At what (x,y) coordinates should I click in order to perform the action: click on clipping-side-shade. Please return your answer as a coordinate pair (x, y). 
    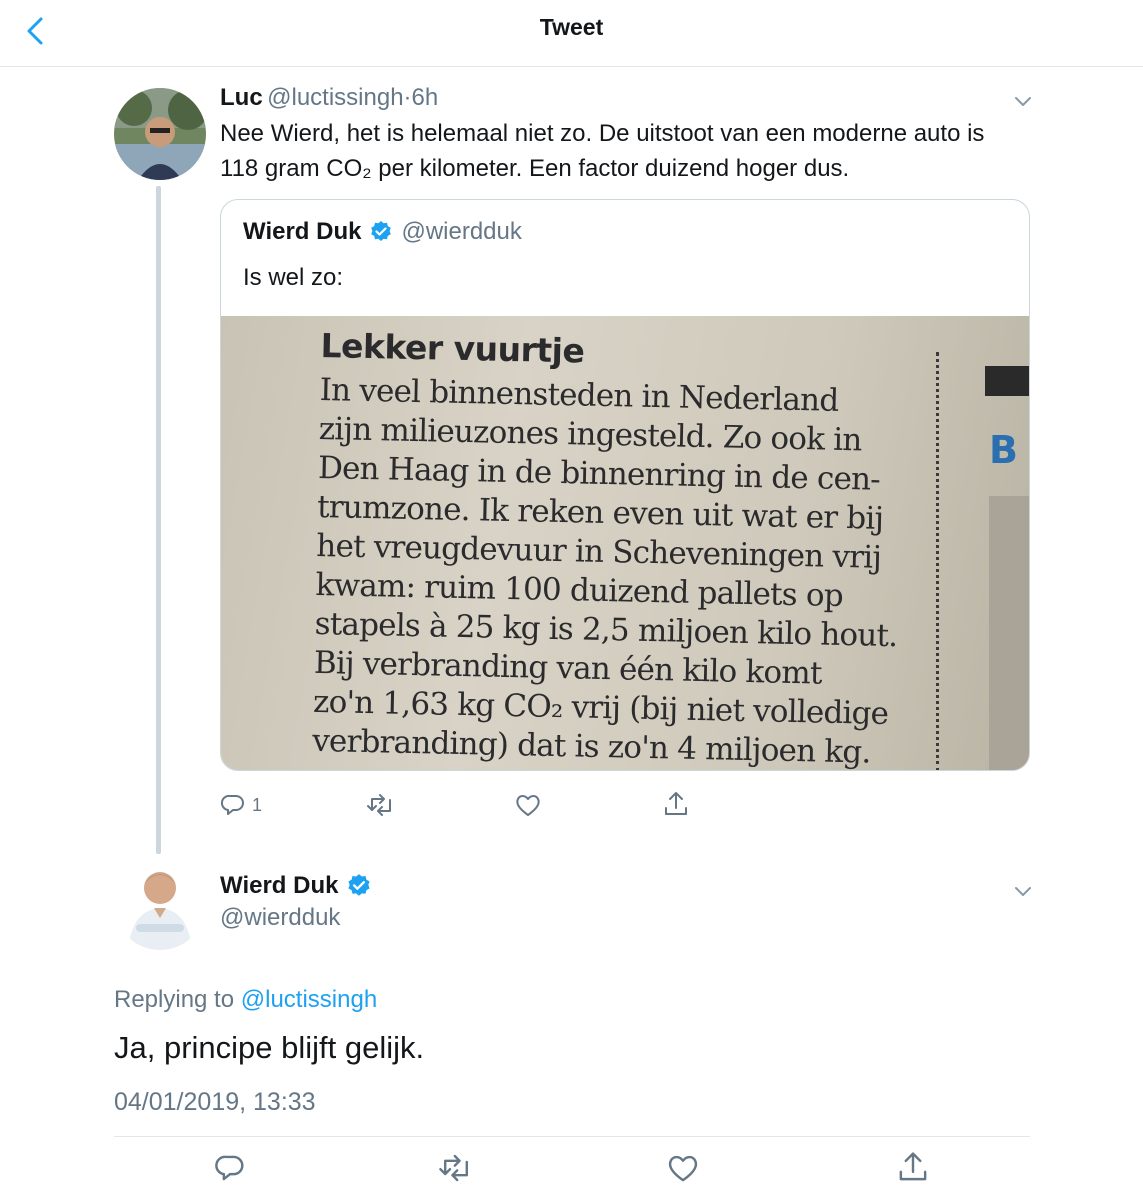
    Looking at the image, I should click on (1009, 633).